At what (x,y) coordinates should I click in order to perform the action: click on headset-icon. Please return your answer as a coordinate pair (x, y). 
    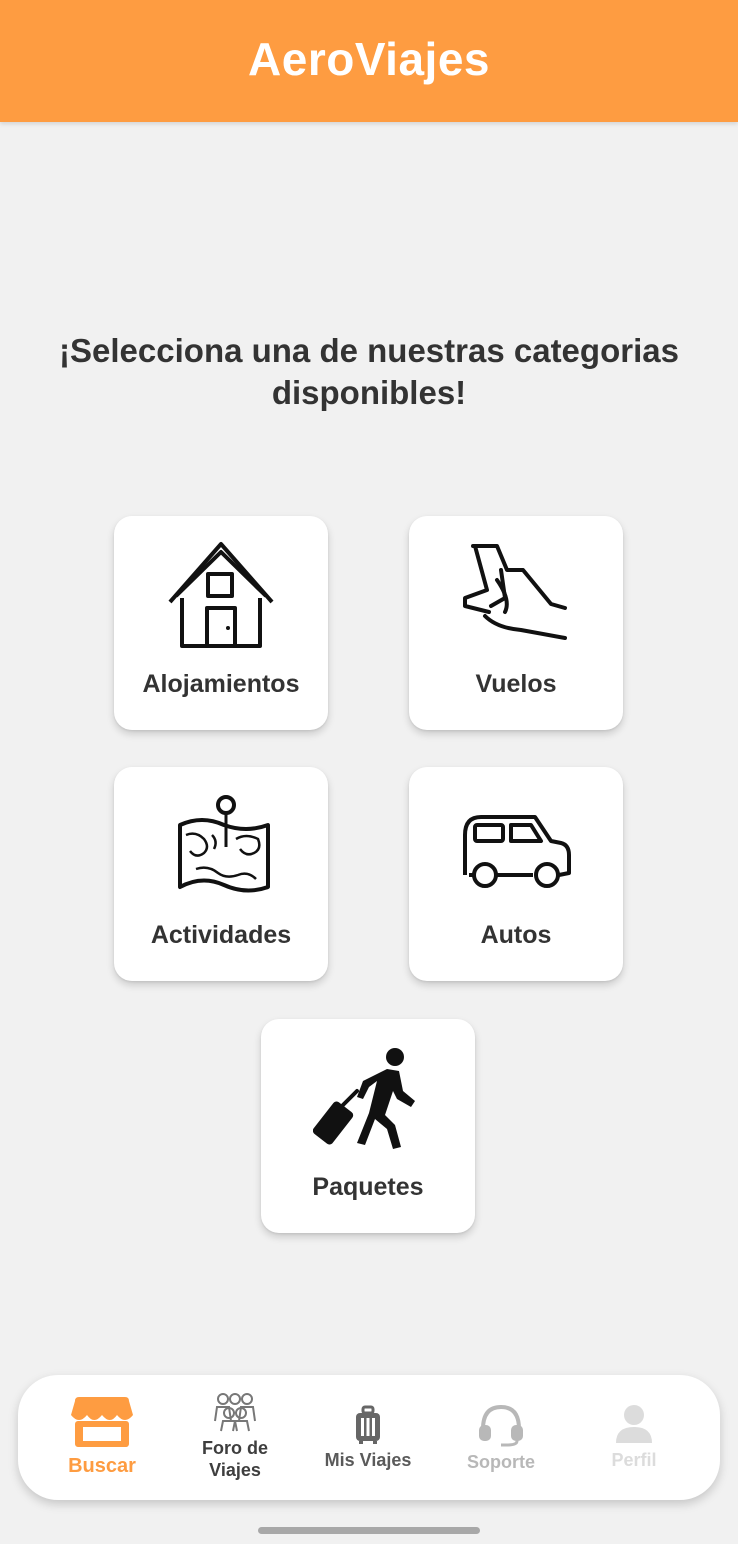
    Looking at the image, I should click on (501, 1425).